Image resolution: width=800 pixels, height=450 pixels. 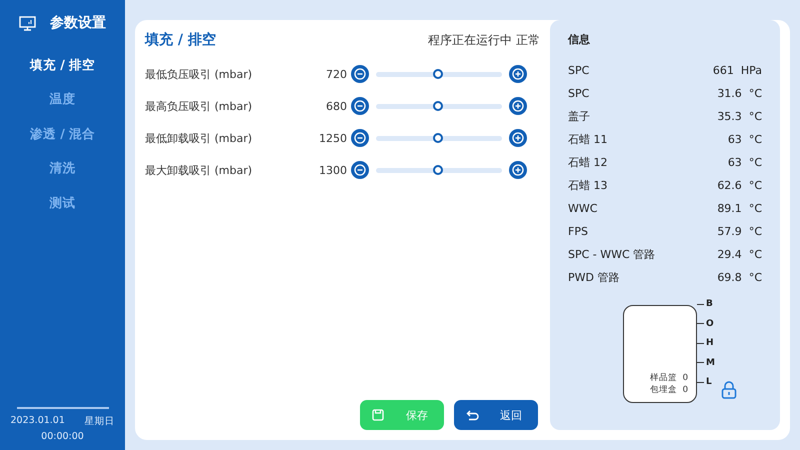 I want to click on sensor-name: SPC - WWC 管路, so click(x=612, y=254).